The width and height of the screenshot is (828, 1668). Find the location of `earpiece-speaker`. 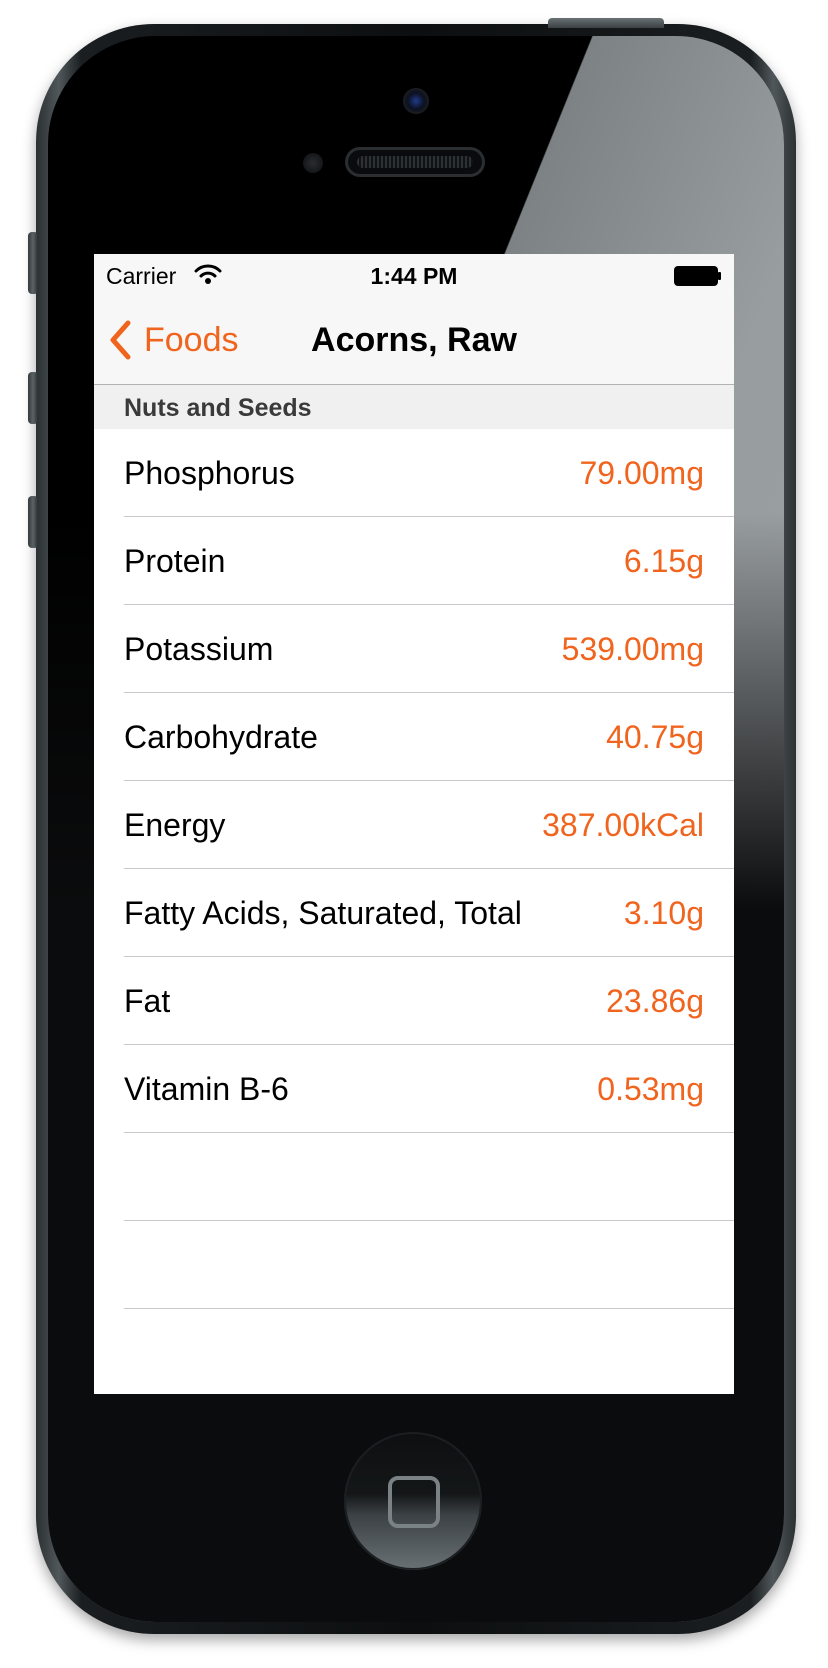

earpiece-speaker is located at coordinates (415, 162).